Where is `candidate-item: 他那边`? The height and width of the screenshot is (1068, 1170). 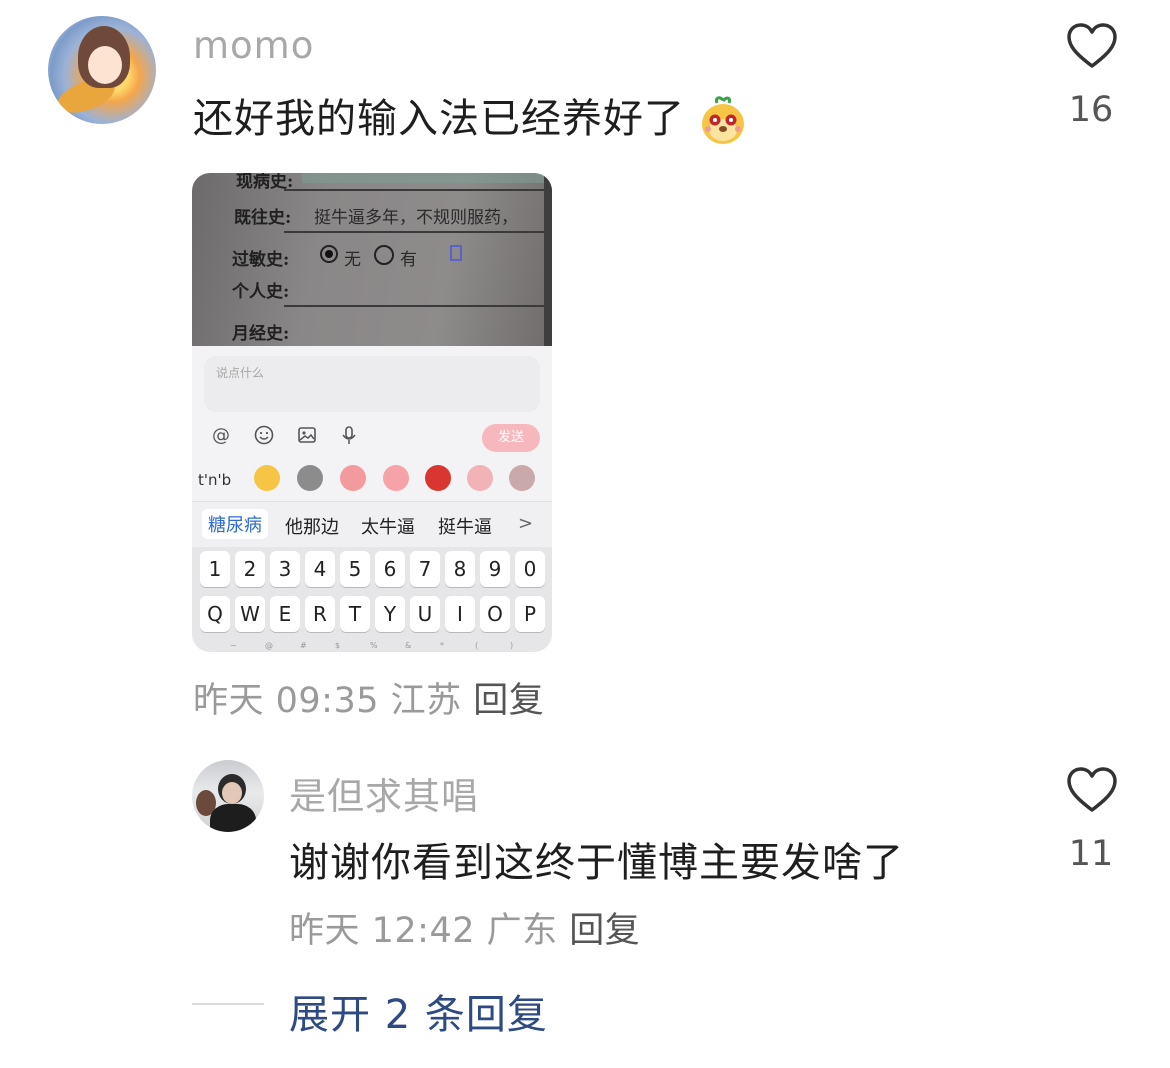 candidate-item: 他那边 is located at coordinates (312, 526).